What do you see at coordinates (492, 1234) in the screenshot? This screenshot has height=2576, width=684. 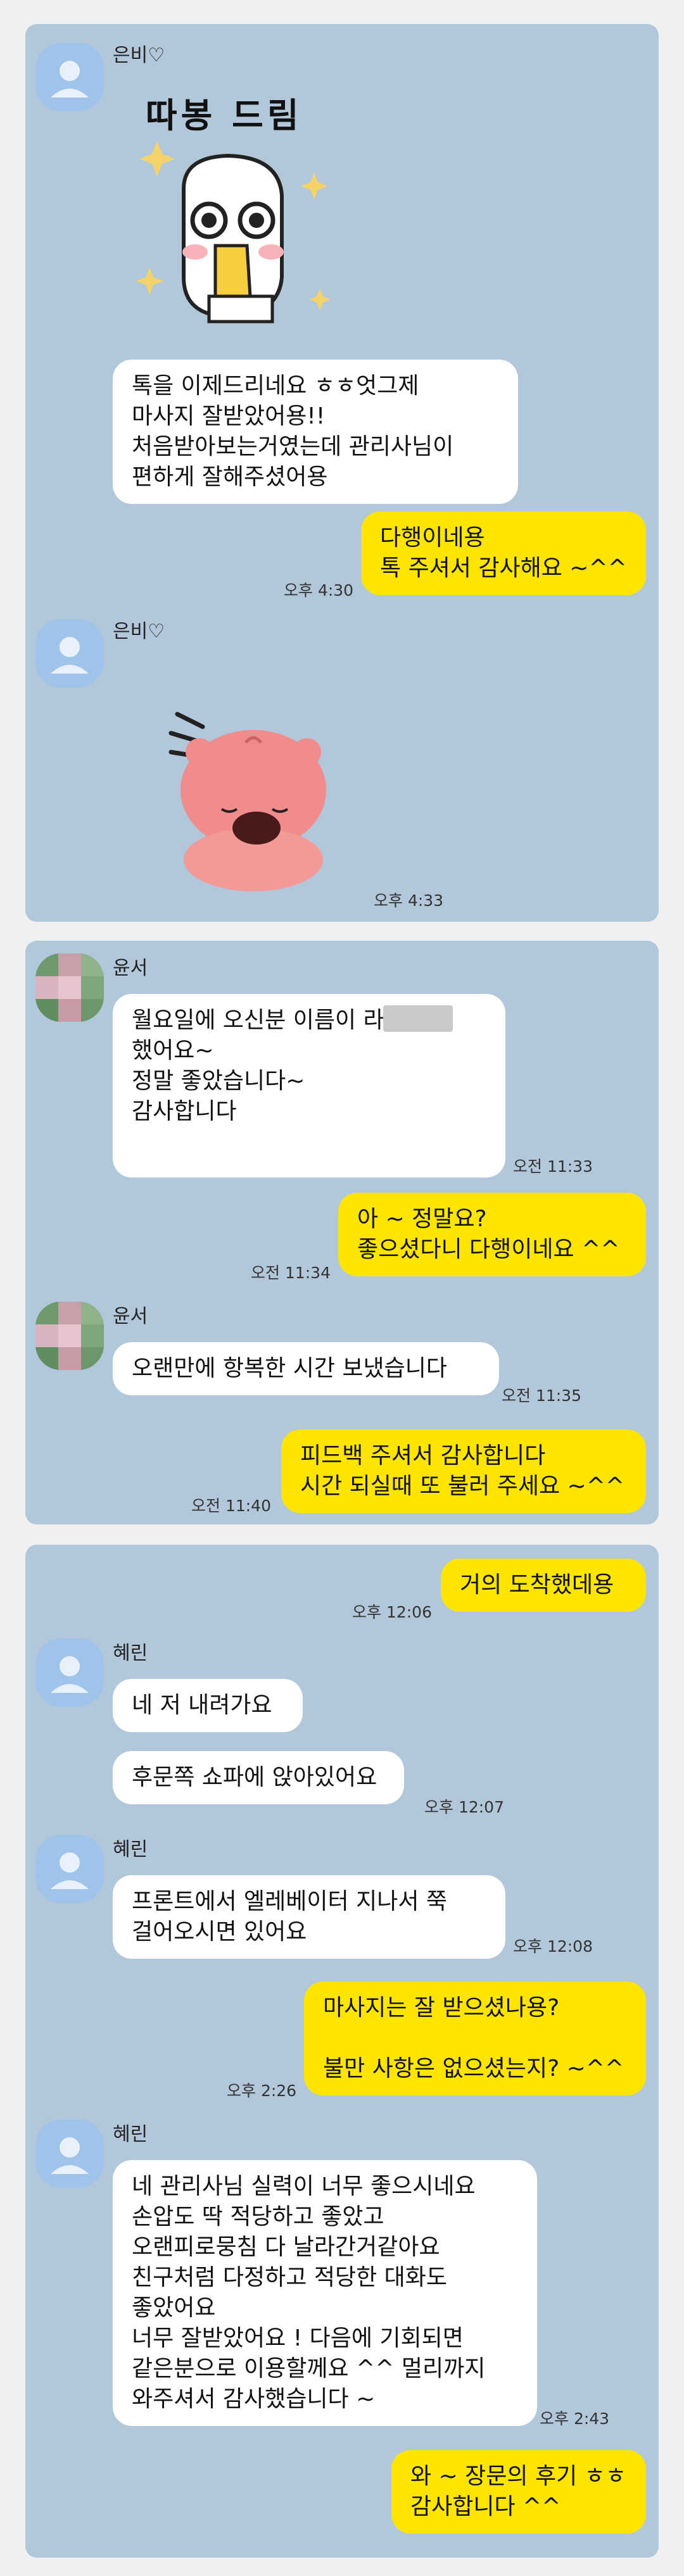 I see `outgoing-message: 아 ~ 정말요? 좋으셨다니 다행이네요 ^^` at bounding box center [492, 1234].